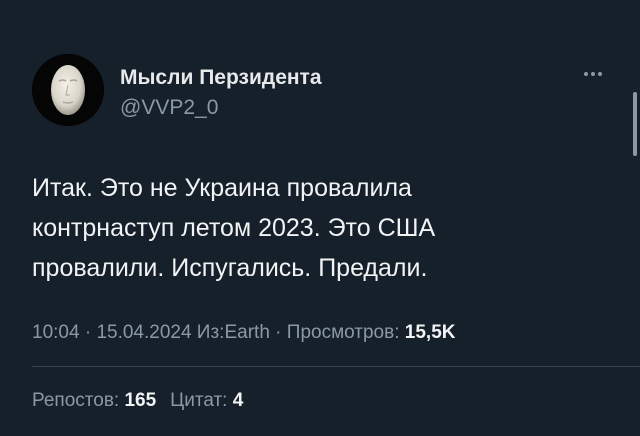 This screenshot has height=436, width=640. I want to click on tweet-text-line: провалили. Испугались. Предали., so click(230, 268).